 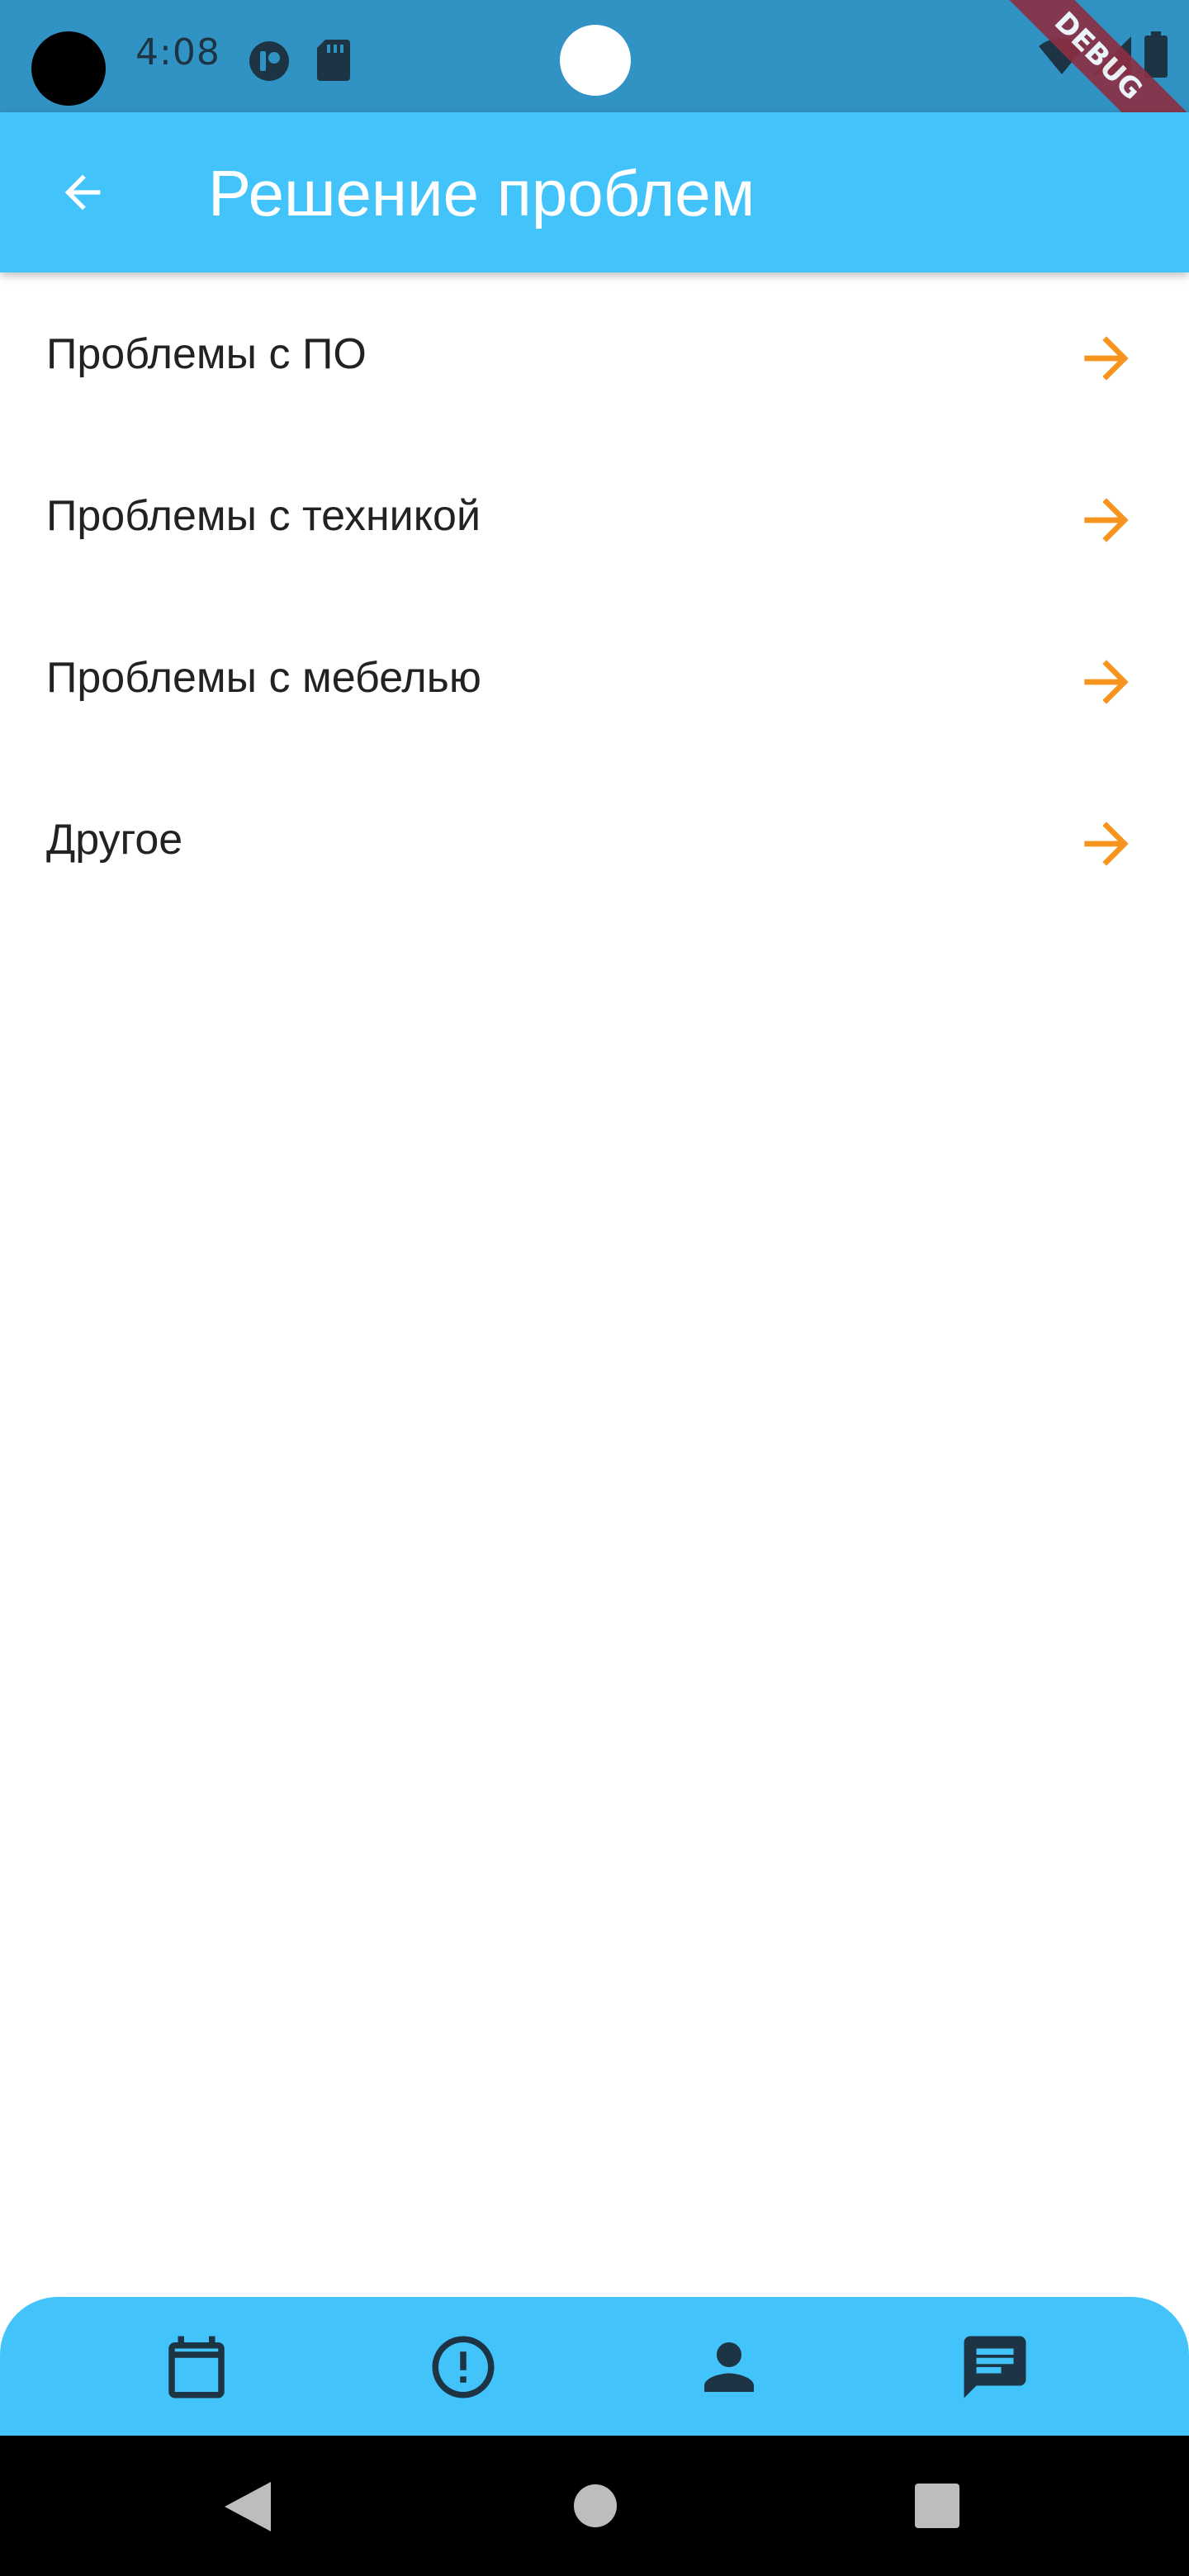 What do you see at coordinates (482, 193) in the screenshot?
I see `page-title: Решение проблем` at bounding box center [482, 193].